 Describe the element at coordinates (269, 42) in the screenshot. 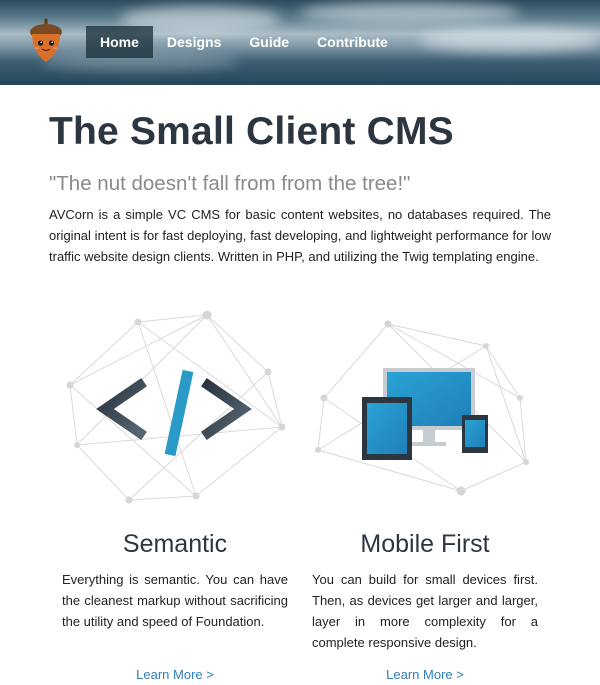

I see `nav-guide: Guide` at that location.